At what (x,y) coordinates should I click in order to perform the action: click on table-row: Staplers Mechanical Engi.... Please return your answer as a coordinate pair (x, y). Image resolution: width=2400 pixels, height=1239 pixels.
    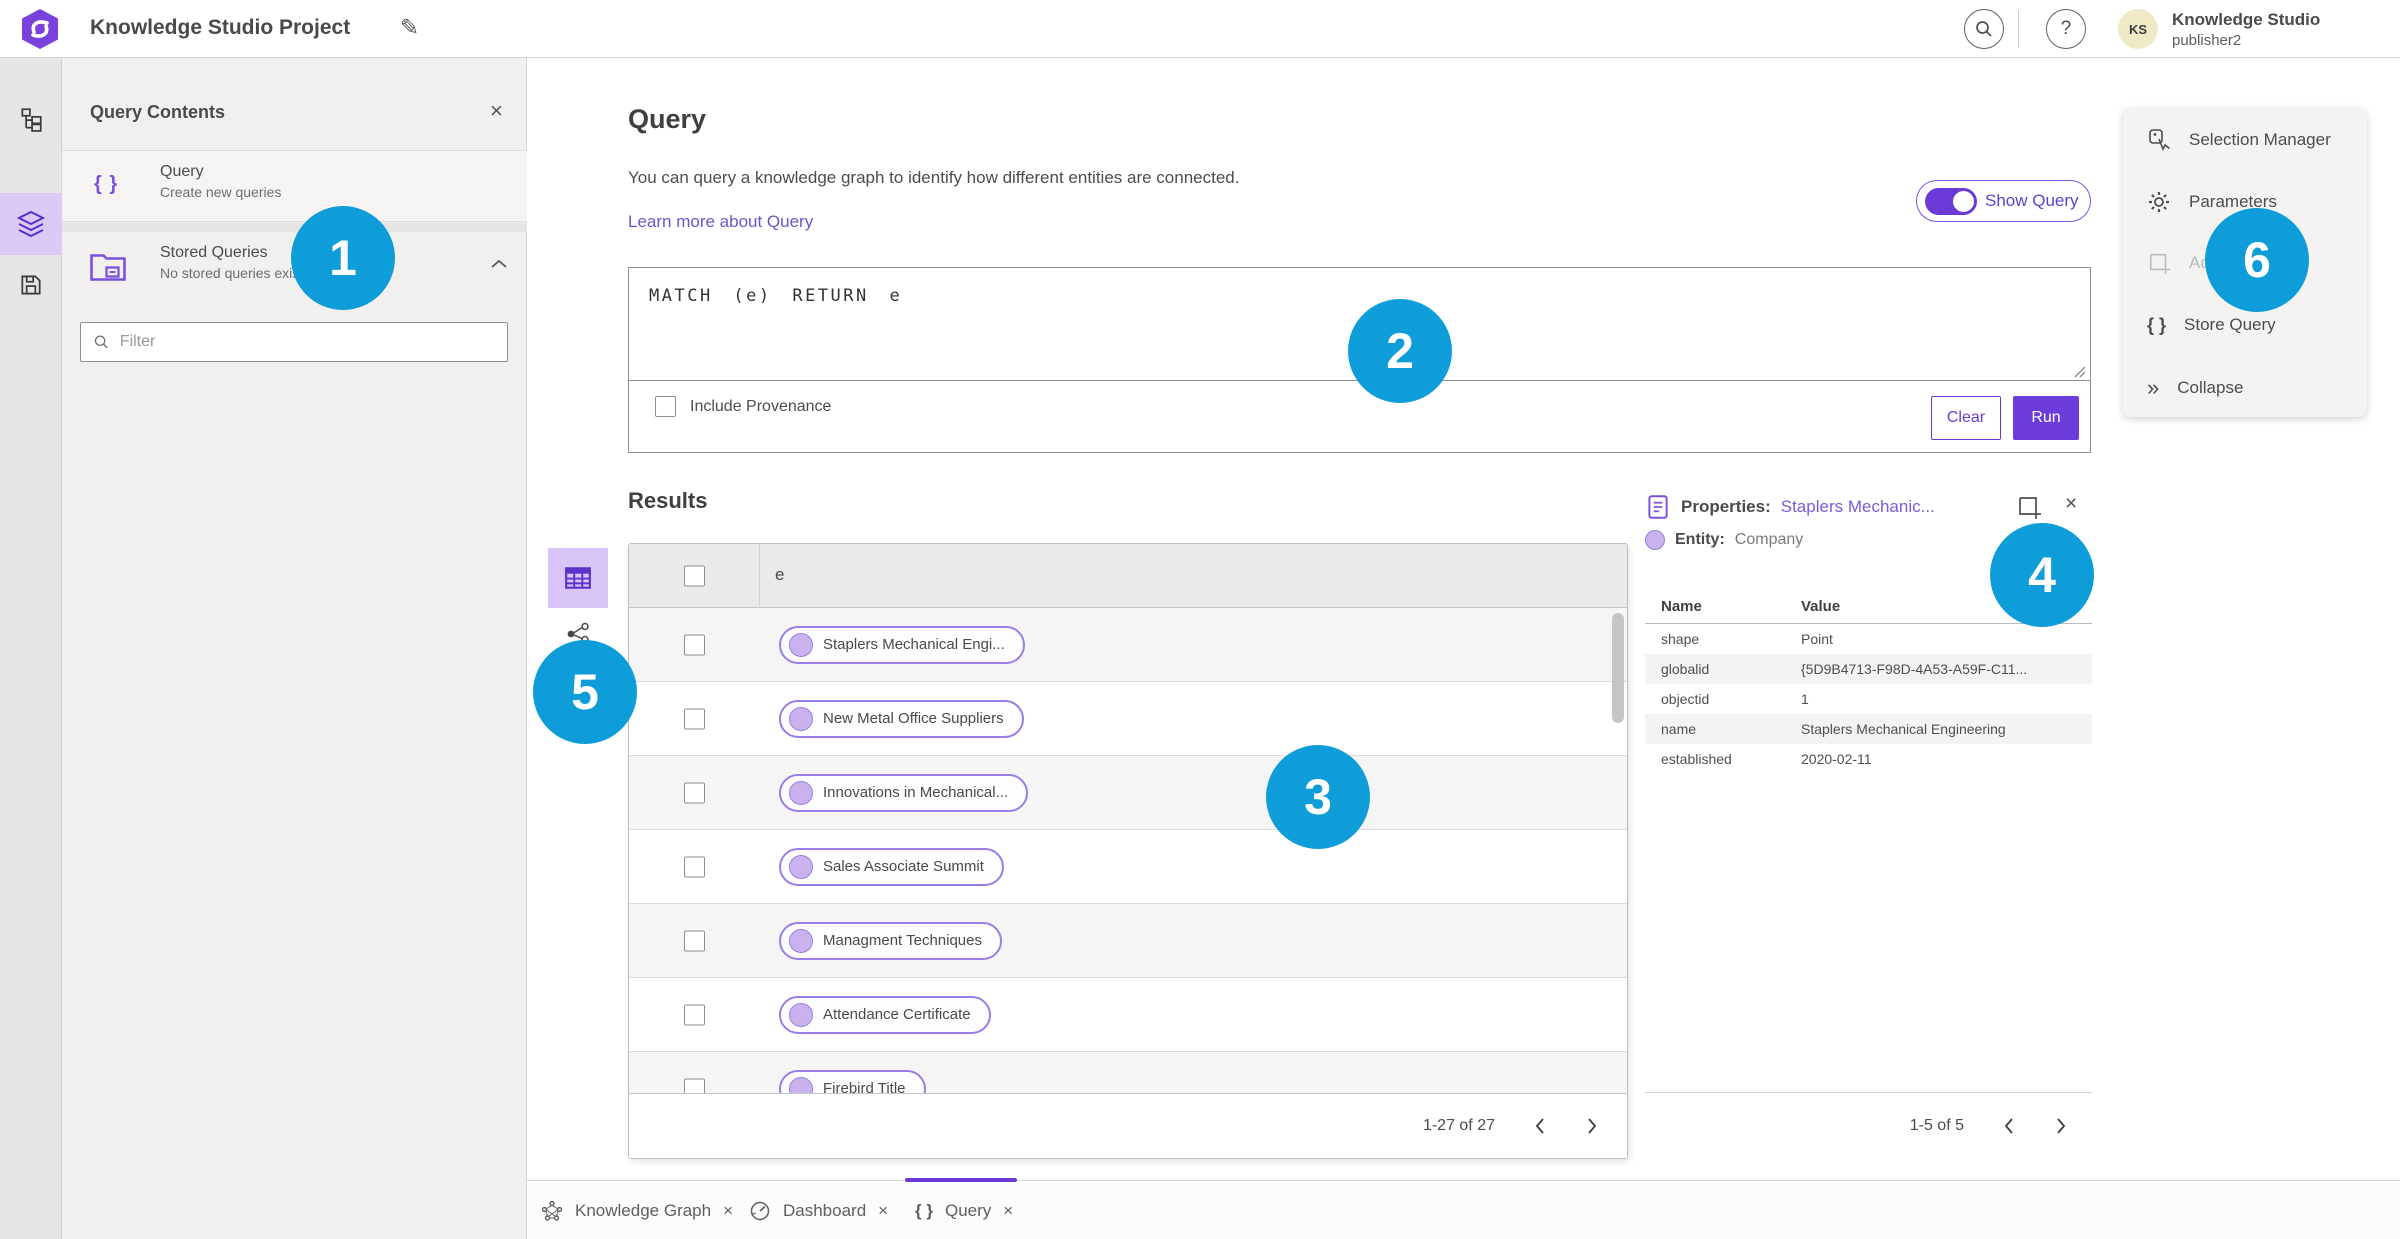
    Looking at the image, I should click on (1128, 645).